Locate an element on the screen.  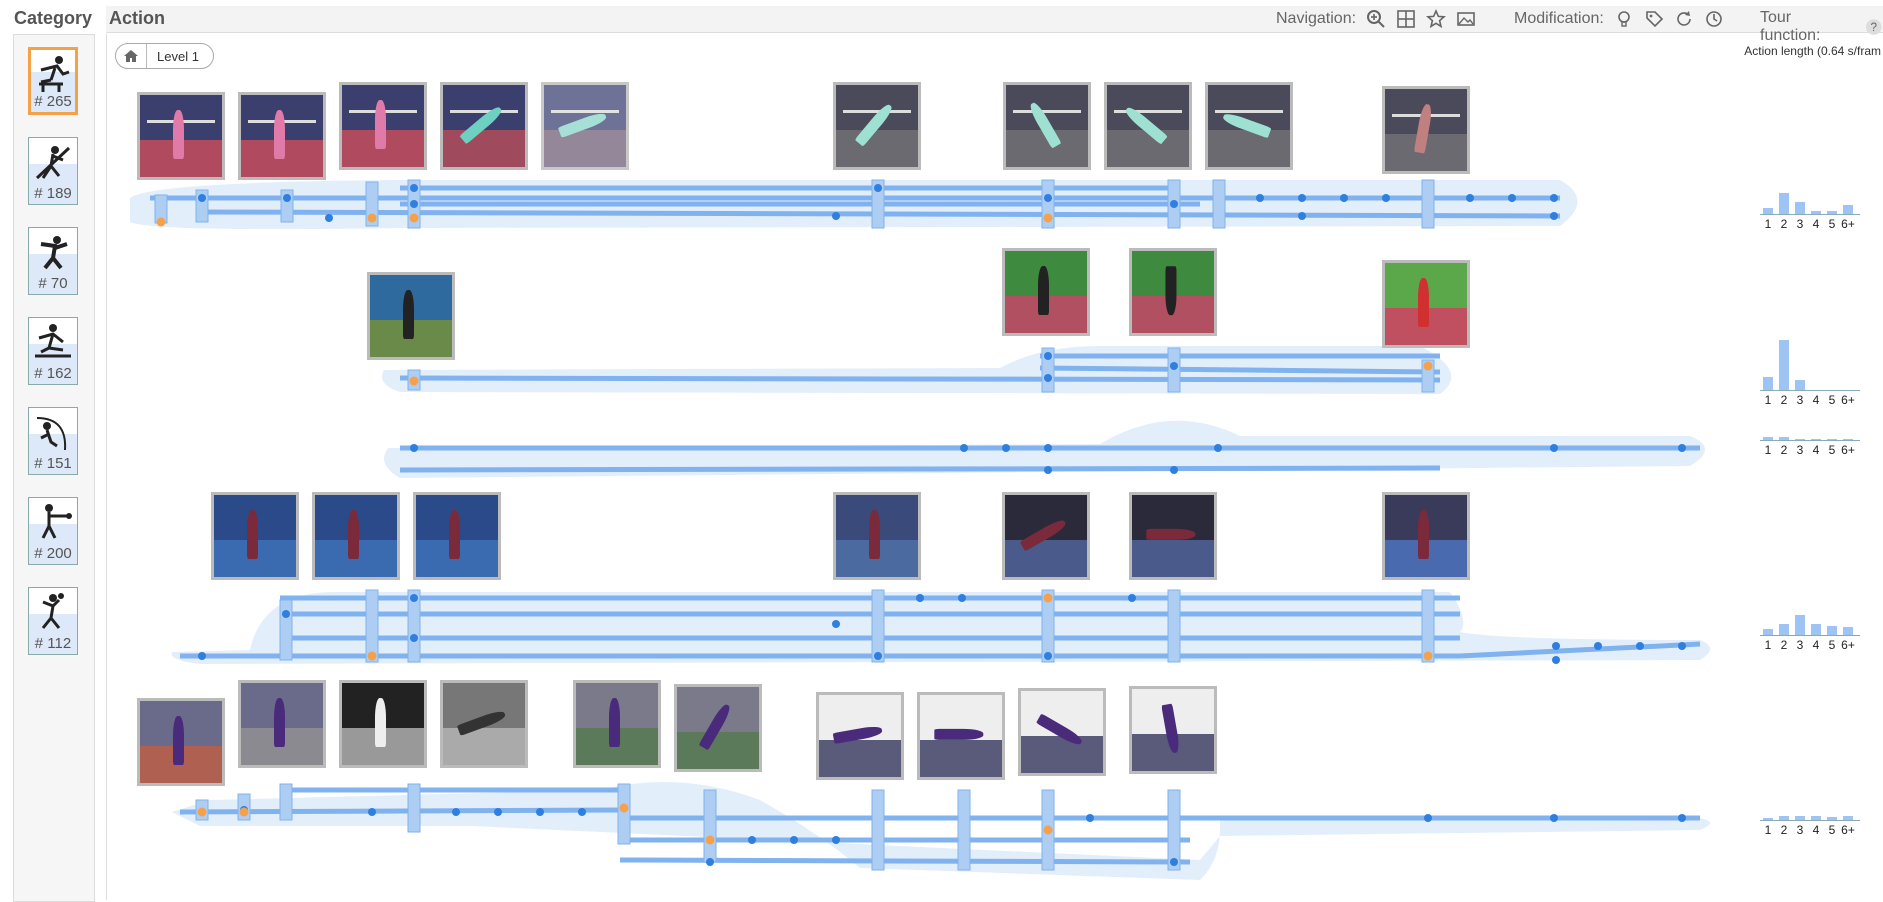
flow-line is located at coordinates (920, 379).